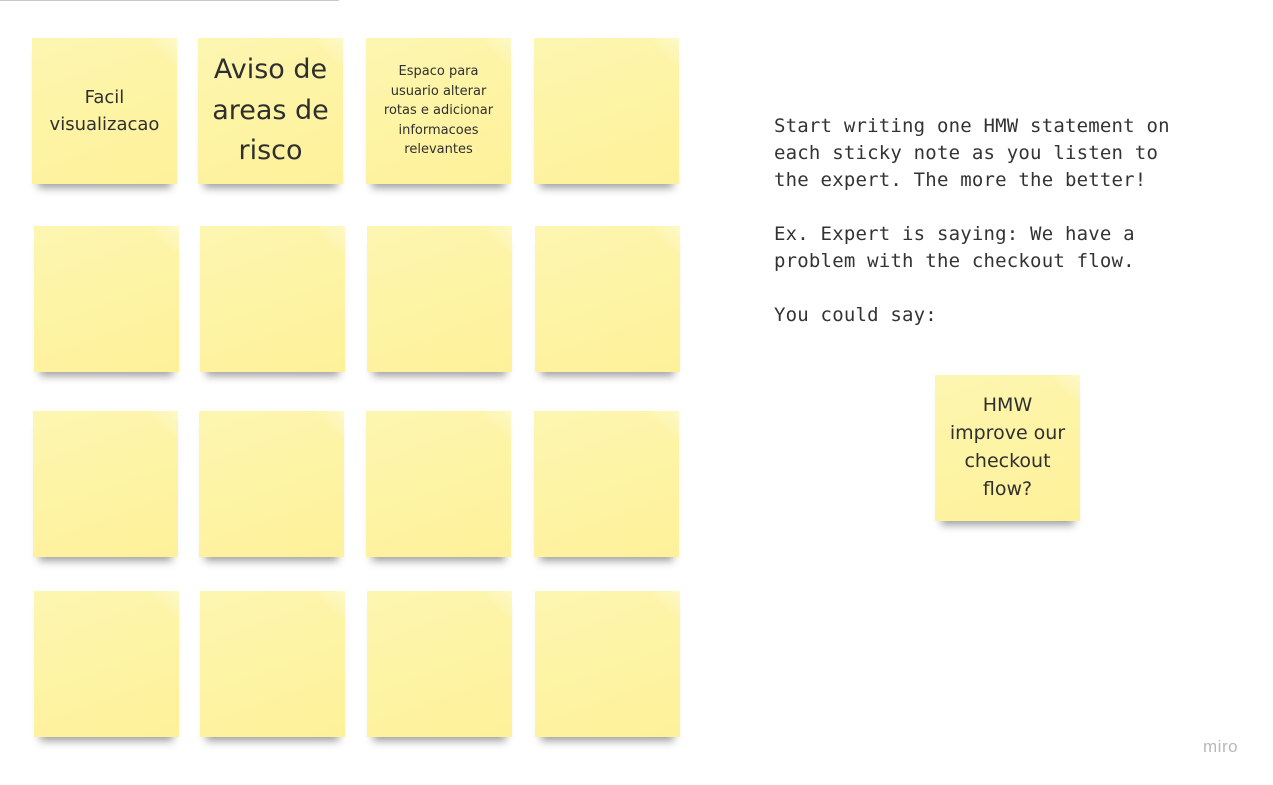 The width and height of the screenshot is (1273, 785). What do you see at coordinates (855, 315) in the screenshot?
I see `instructions-paragraph: You could say:` at bounding box center [855, 315].